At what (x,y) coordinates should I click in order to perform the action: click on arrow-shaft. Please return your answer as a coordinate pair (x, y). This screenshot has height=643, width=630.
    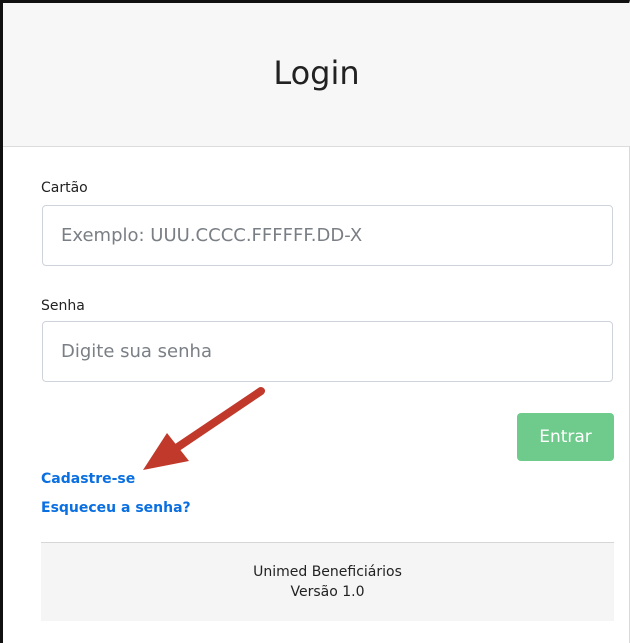
    Looking at the image, I should click on (215, 422).